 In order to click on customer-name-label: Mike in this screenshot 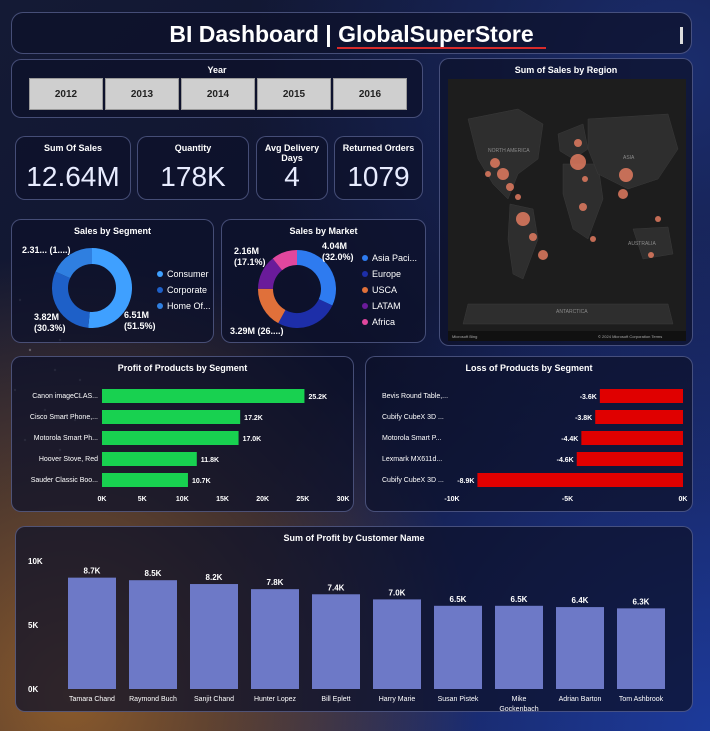, I will do `click(519, 699)`.